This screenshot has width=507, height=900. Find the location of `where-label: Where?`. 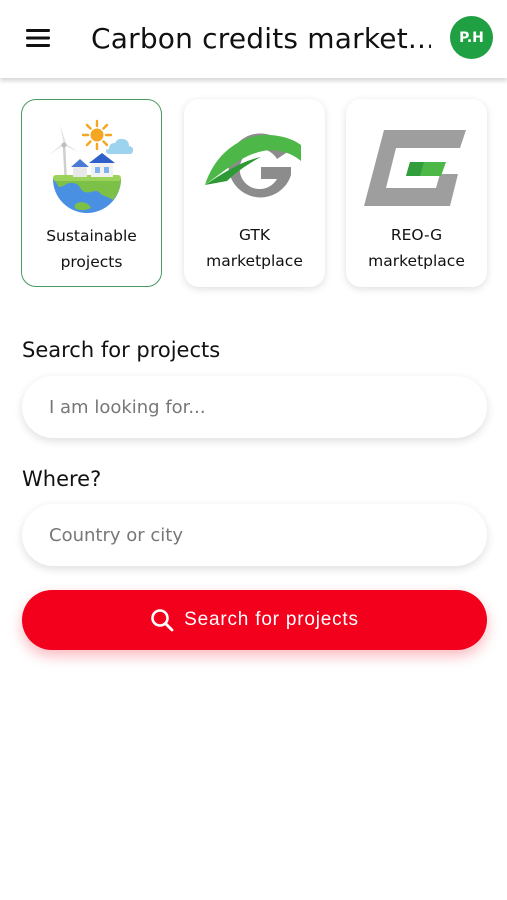

where-label: Where? is located at coordinates (62, 479).